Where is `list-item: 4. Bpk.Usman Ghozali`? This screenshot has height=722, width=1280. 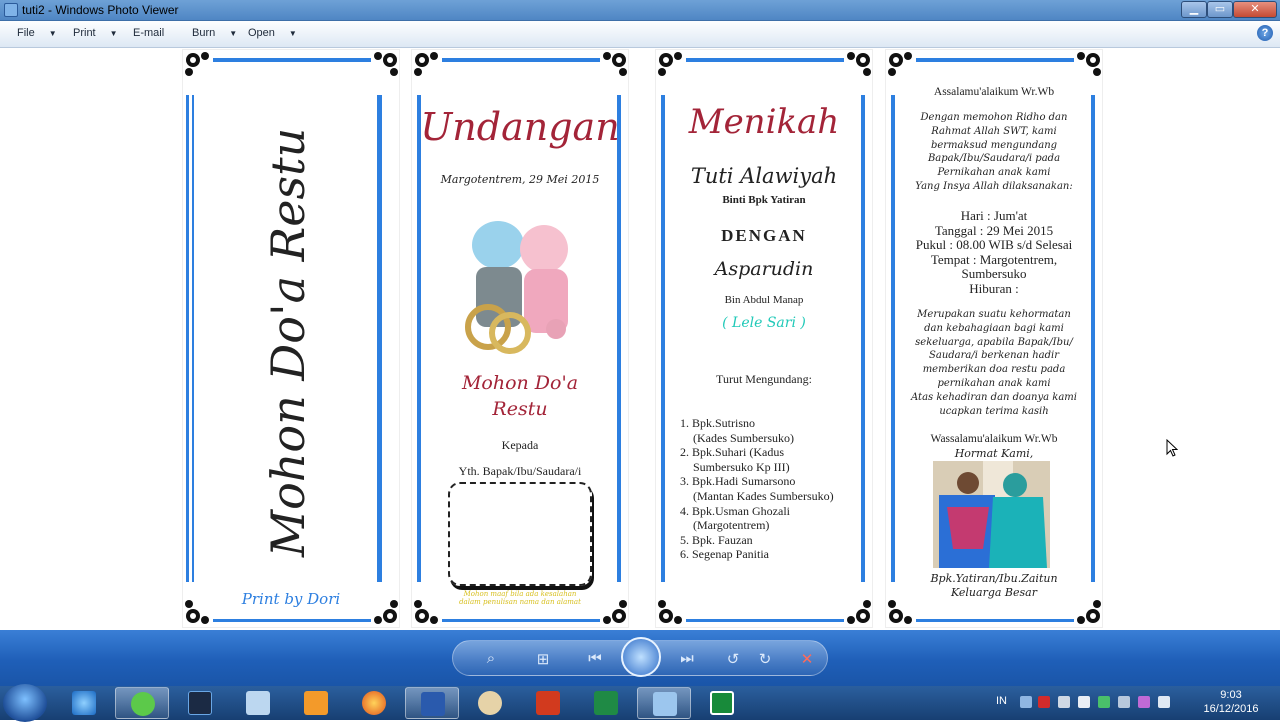
list-item: 4. Bpk.Usman Ghozali is located at coordinates (735, 510).